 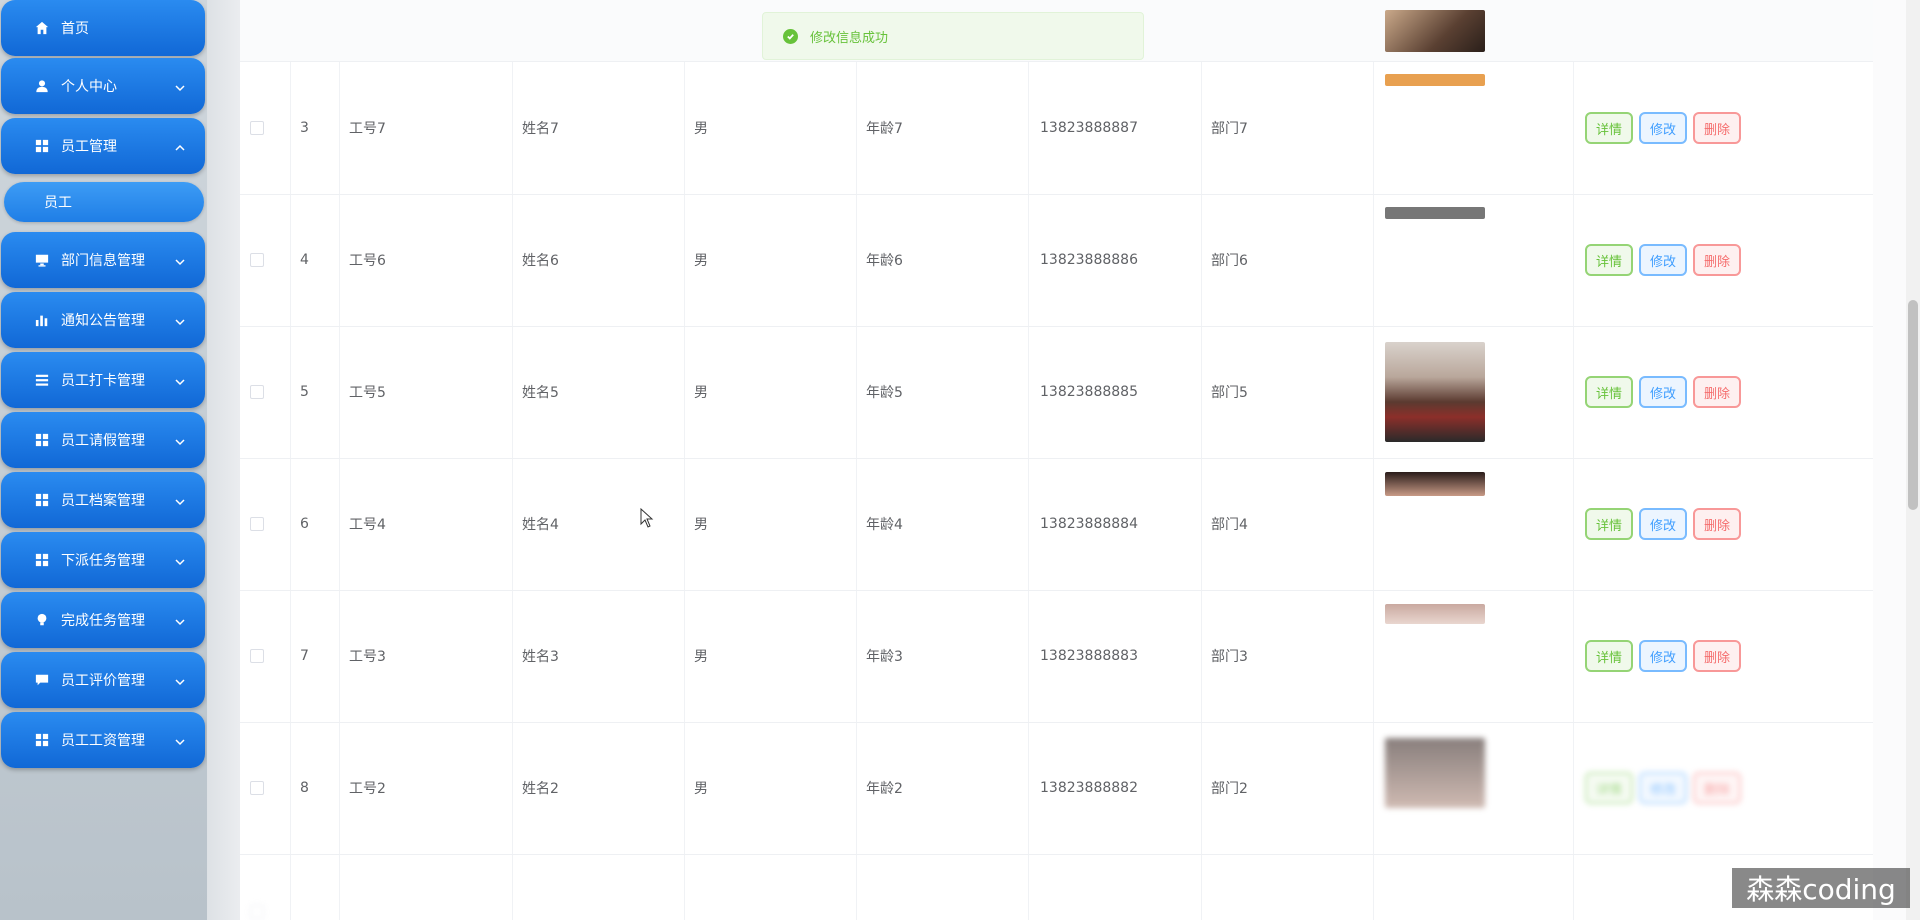 What do you see at coordinates (103, 440) in the screenshot?
I see `menu-item-leave: 员工请假管理` at bounding box center [103, 440].